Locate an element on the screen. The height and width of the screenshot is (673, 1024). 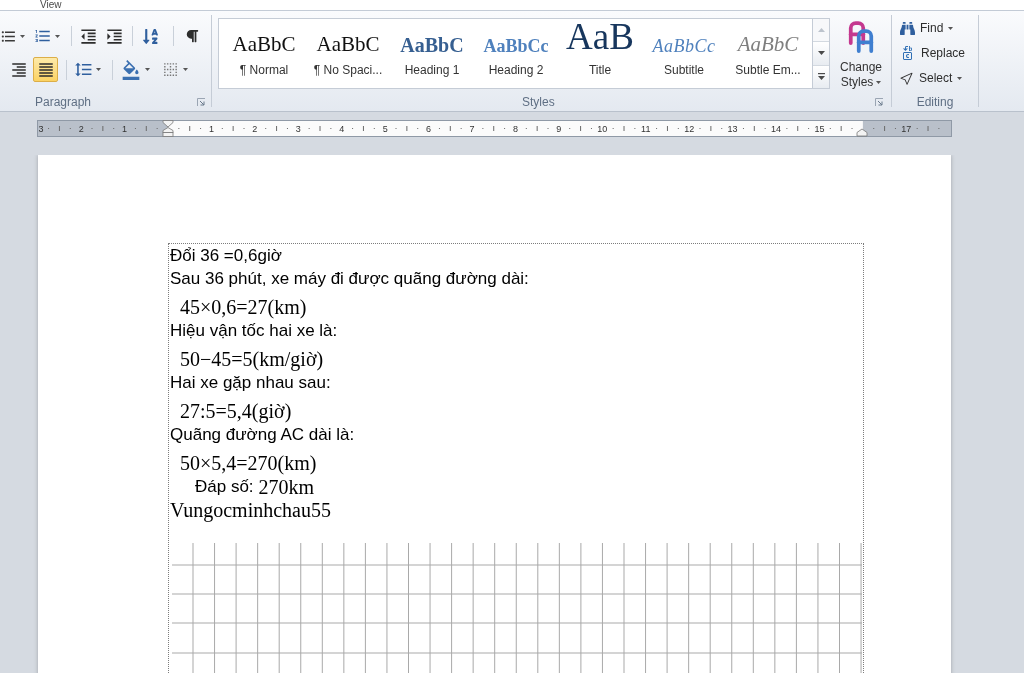
text-line: Hiệu vận tốc hai xe là: is located at coordinates (254, 330).